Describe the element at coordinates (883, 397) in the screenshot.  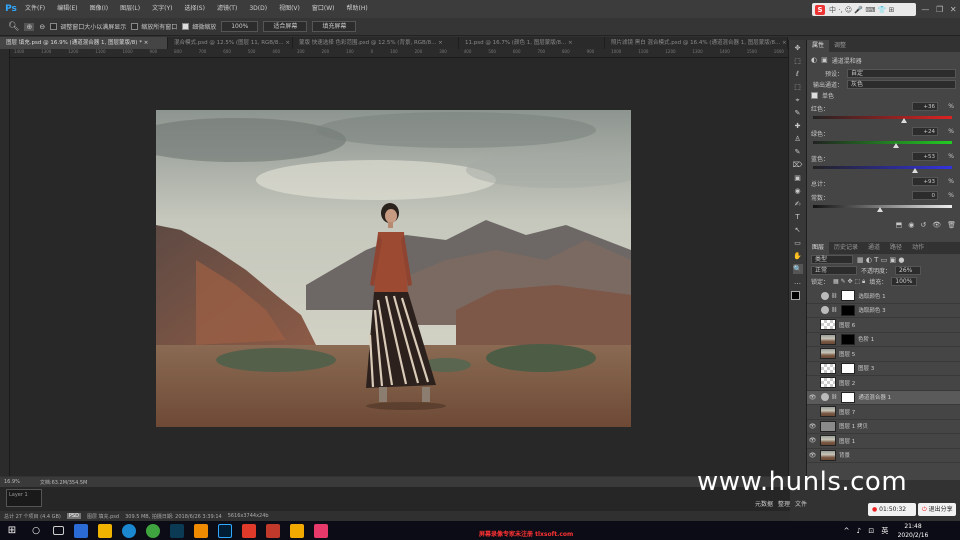
I see `layer-row: 👁︎ ⛓ 通道混合器 1` at that location.